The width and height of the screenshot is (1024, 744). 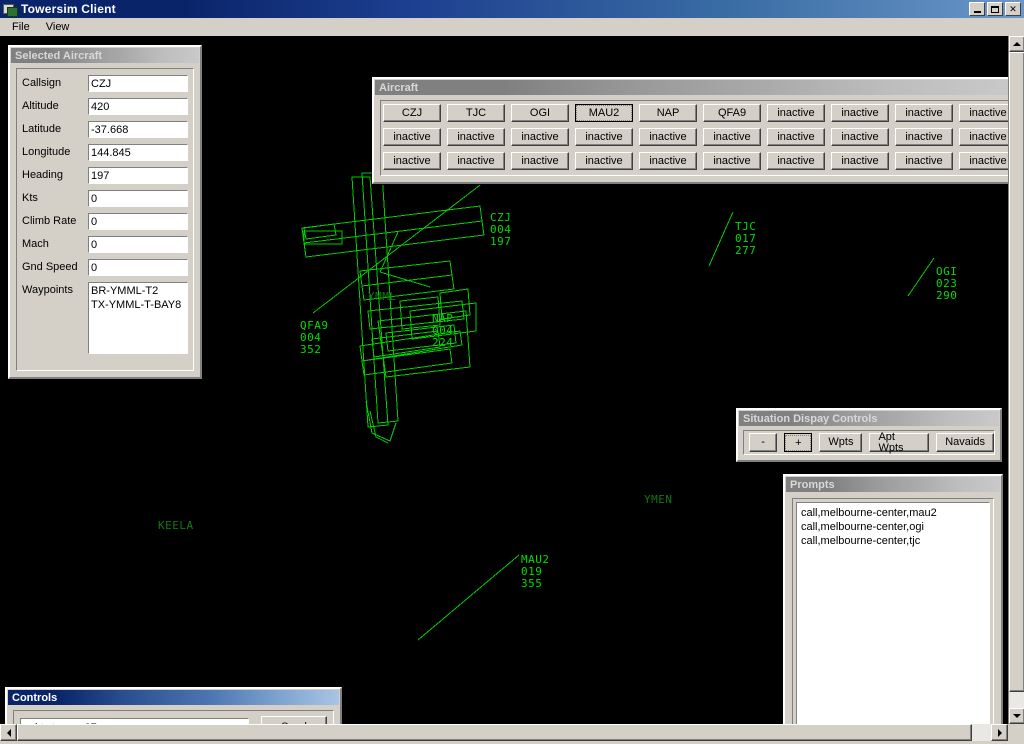 I want to click on menu-item-view: View, so click(x=58, y=27).